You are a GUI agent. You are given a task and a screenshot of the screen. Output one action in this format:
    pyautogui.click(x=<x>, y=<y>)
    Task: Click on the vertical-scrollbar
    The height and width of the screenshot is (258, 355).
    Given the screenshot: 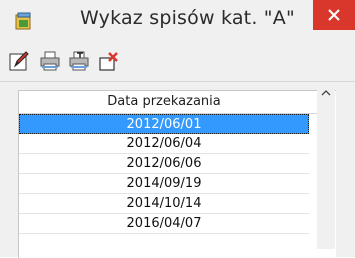 What is the action you would take?
    pyautogui.click(x=326, y=165)
    